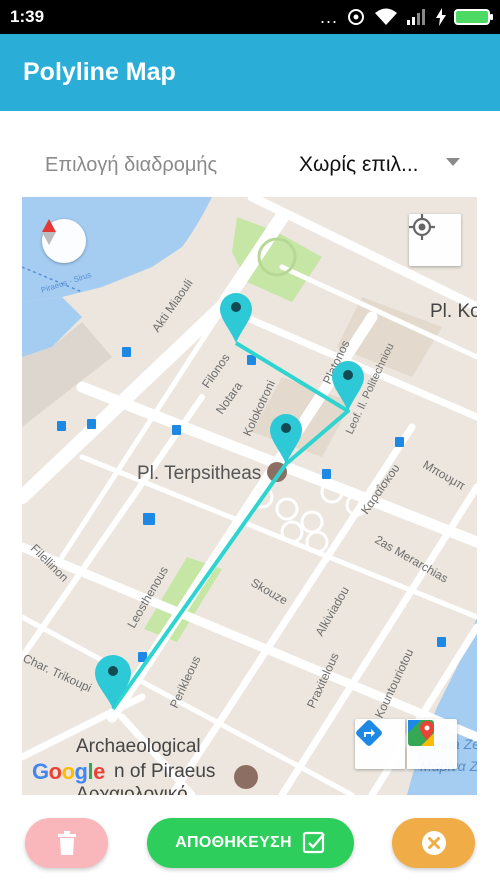 This screenshot has width=500, height=889. I want to click on map-label-poi: Αρχαιολογικό, so click(132, 789).